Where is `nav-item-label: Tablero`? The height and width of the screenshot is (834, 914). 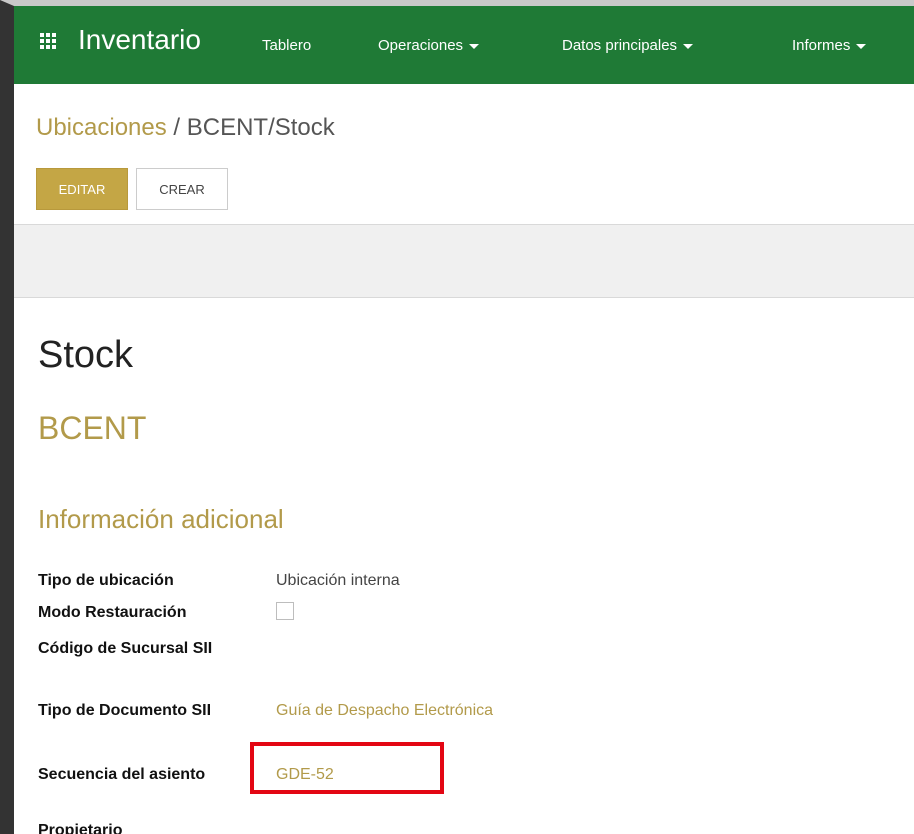
nav-item-label: Tablero is located at coordinates (287, 45).